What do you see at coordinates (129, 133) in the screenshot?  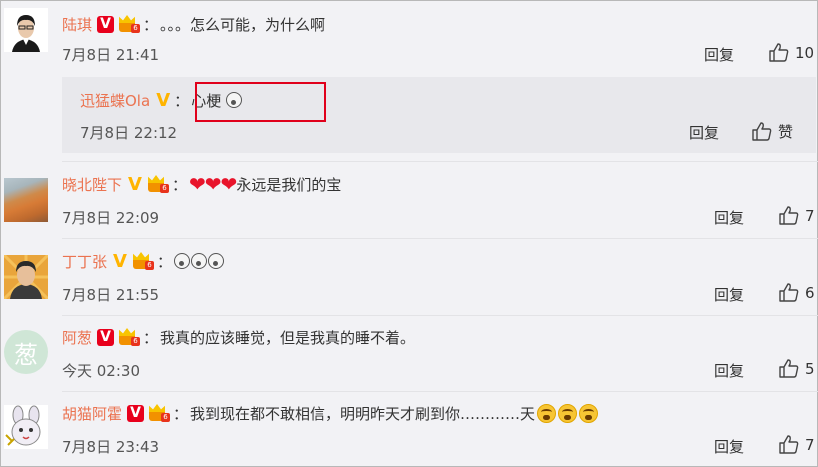 I see `timestamp: 7月8日 22:12` at bounding box center [129, 133].